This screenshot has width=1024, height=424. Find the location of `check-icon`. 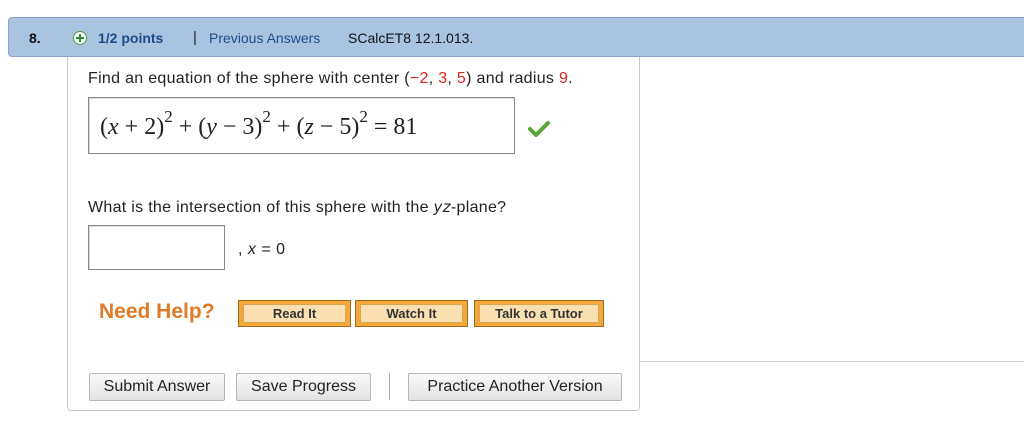

check-icon is located at coordinates (539, 129).